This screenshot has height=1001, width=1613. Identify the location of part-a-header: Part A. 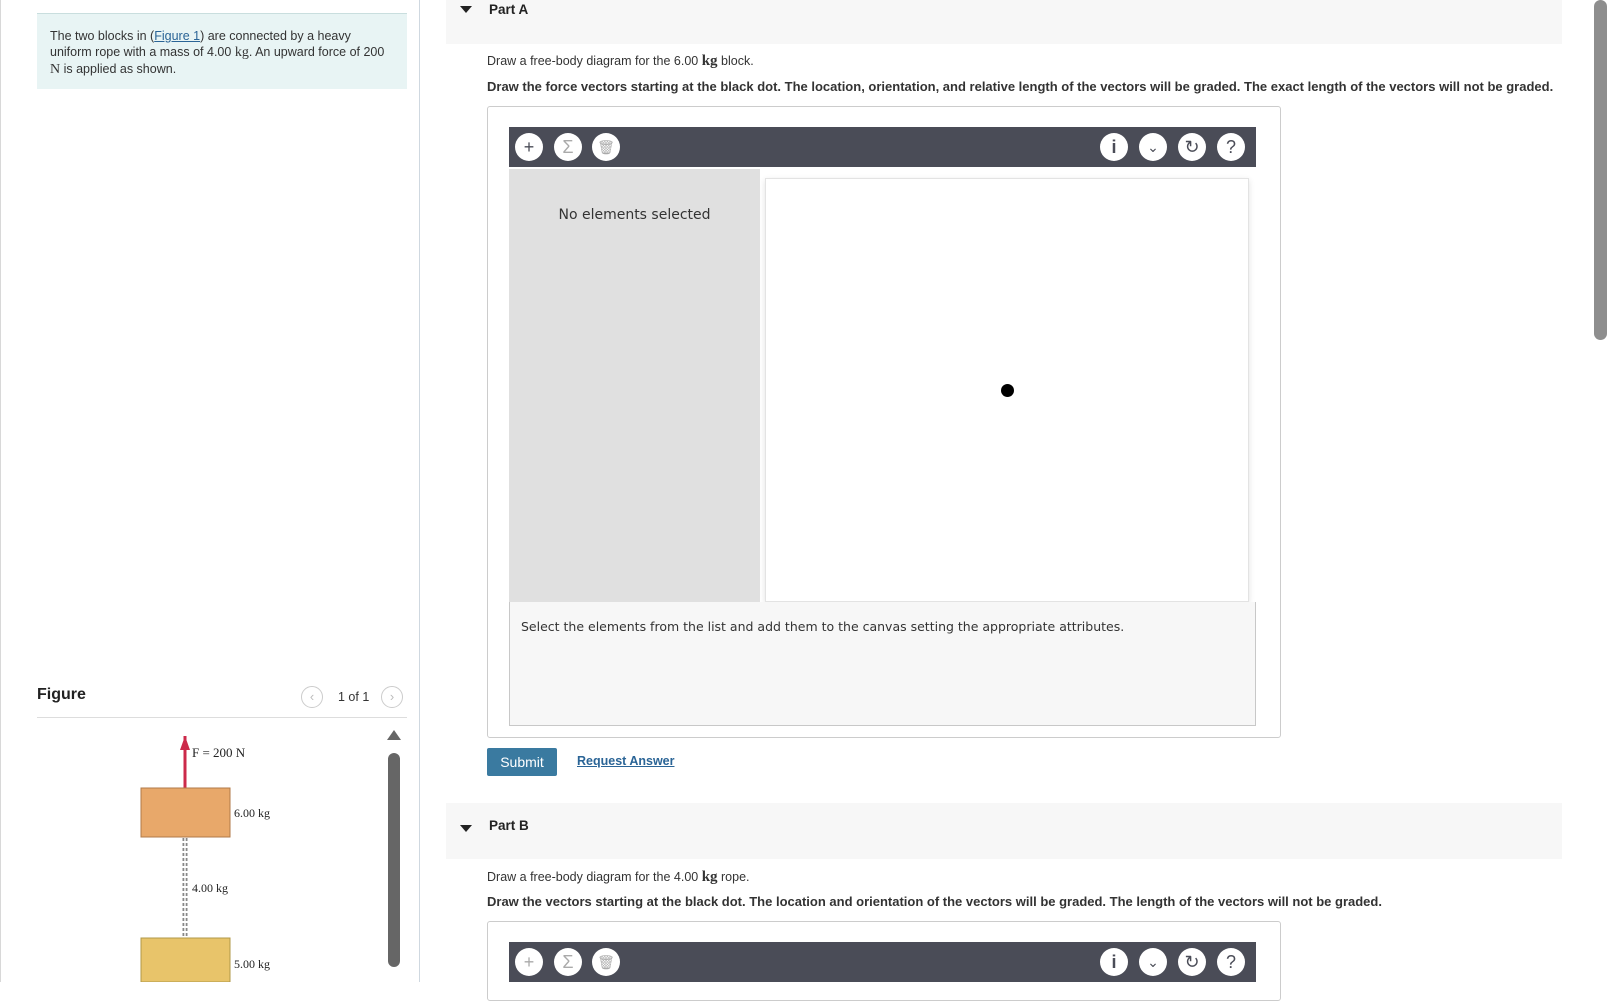
(1004, 22).